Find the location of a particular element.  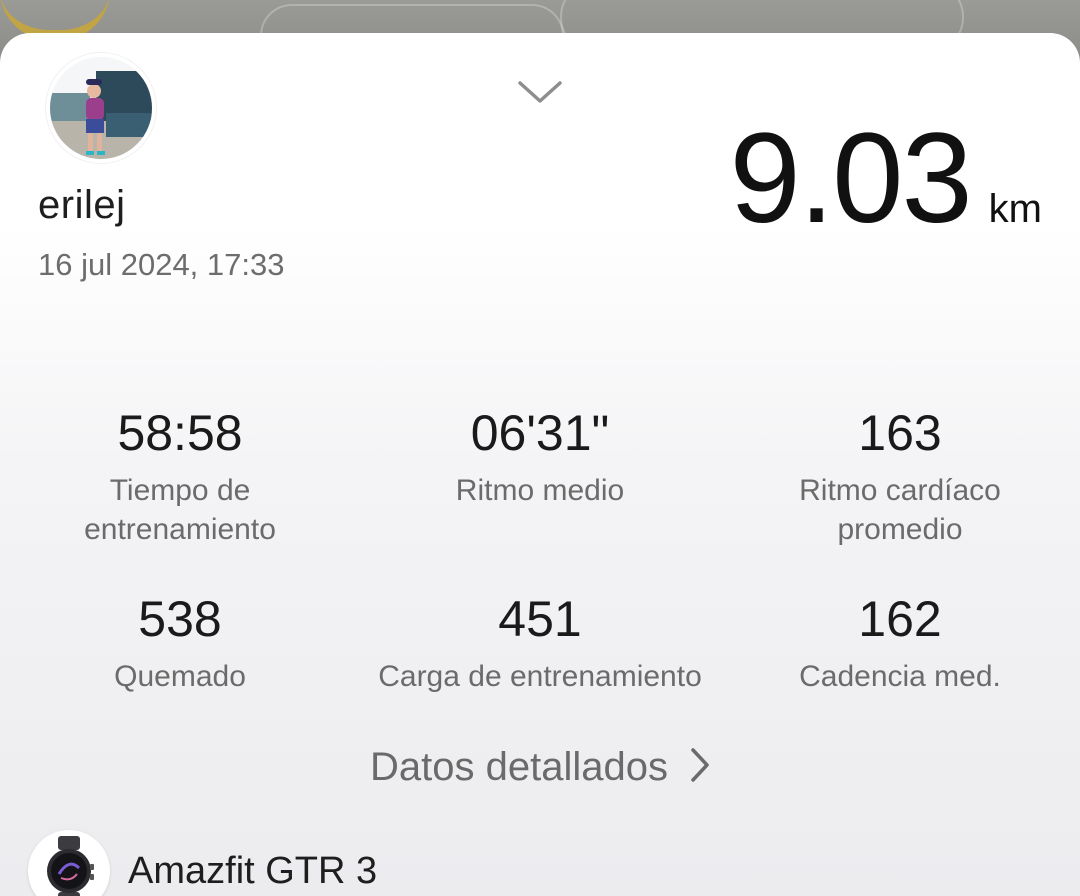

stat-label: Cadencia med. is located at coordinates (900, 676).